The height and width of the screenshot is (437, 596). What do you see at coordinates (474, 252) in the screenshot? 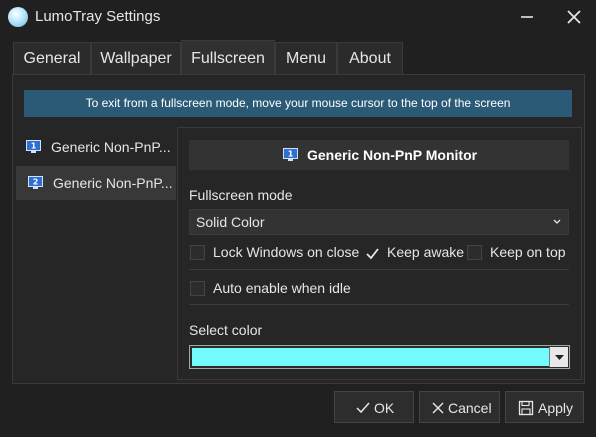
I see `keep-on-top-checkbox` at bounding box center [474, 252].